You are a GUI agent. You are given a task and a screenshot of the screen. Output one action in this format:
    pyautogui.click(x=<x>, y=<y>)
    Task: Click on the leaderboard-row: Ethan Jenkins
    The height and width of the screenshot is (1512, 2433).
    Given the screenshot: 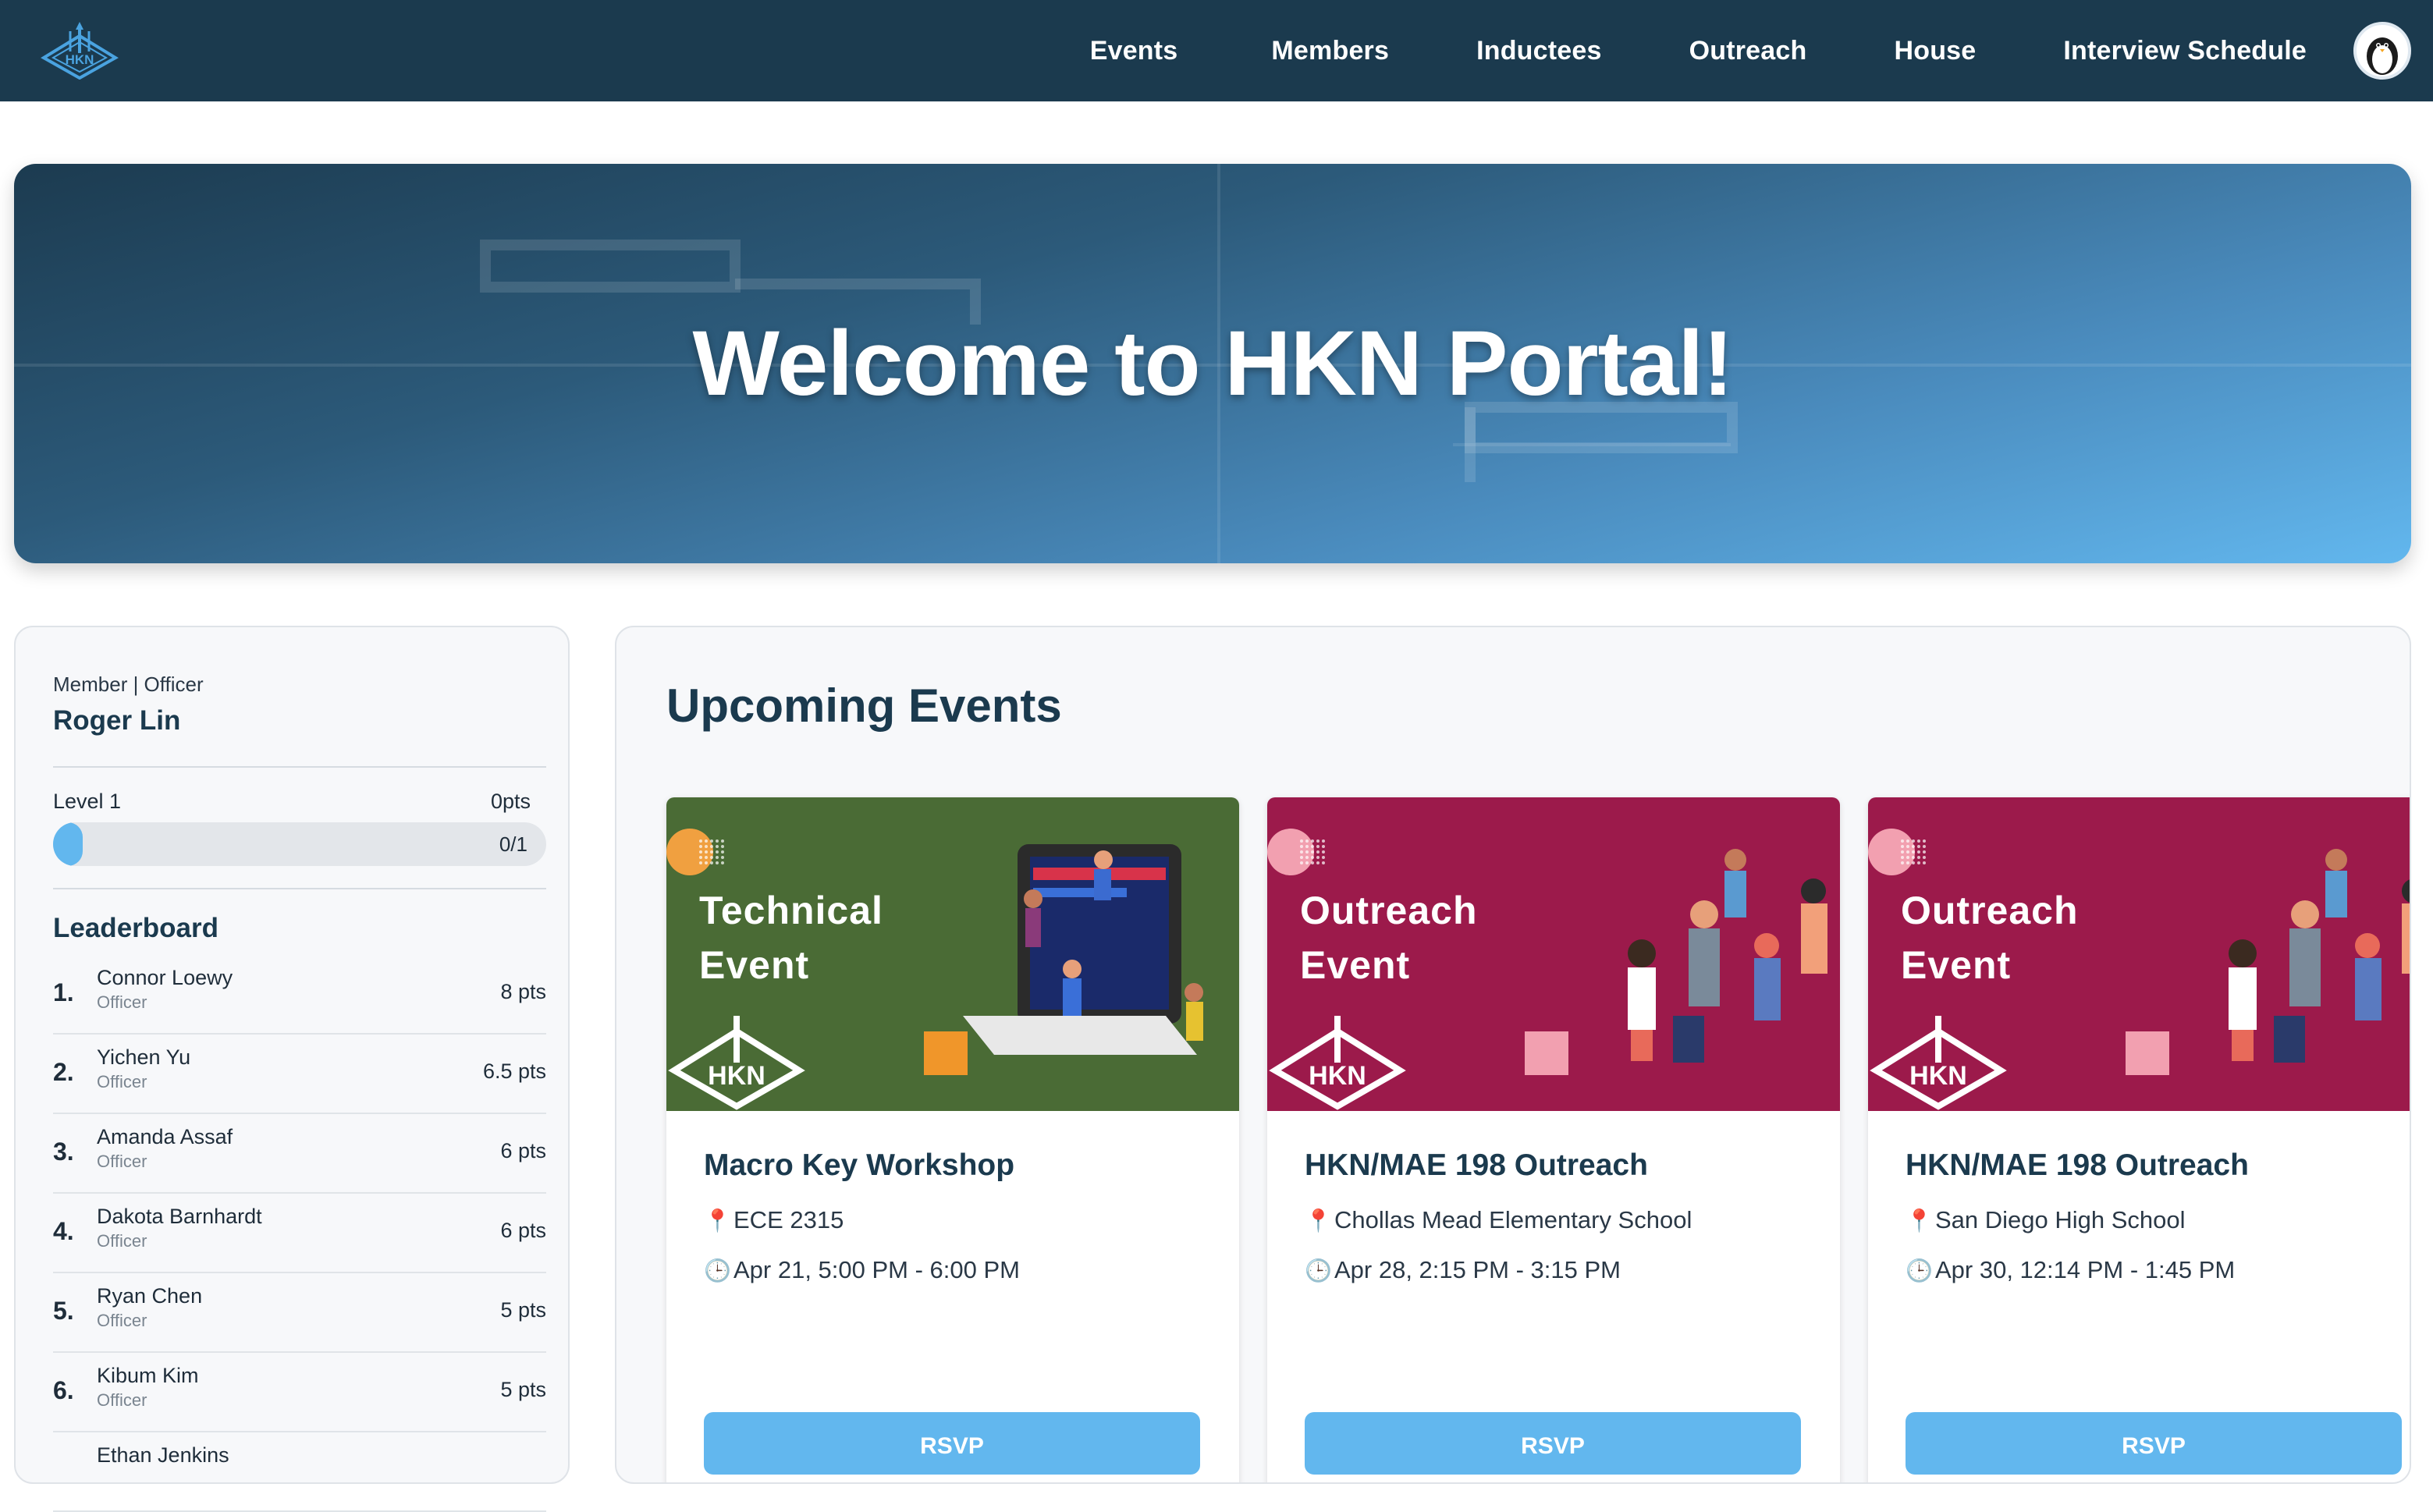 What is the action you would take?
    pyautogui.click(x=299, y=1472)
    